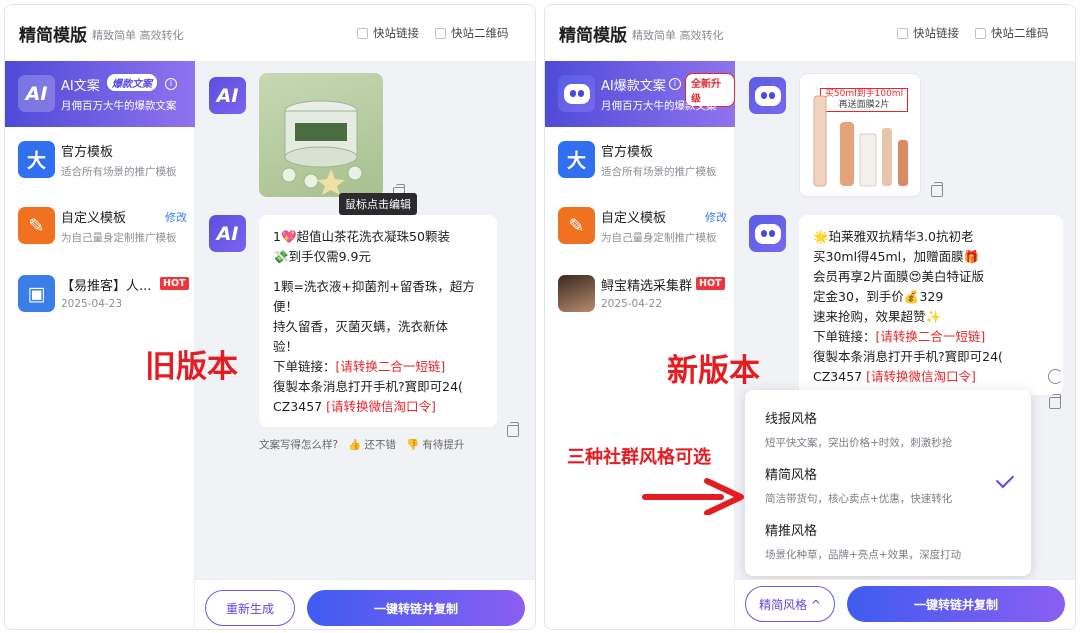 This screenshot has width=1080, height=633. Describe the element at coordinates (713, 371) in the screenshot. I see `new-version-label: 新版本` at that location.